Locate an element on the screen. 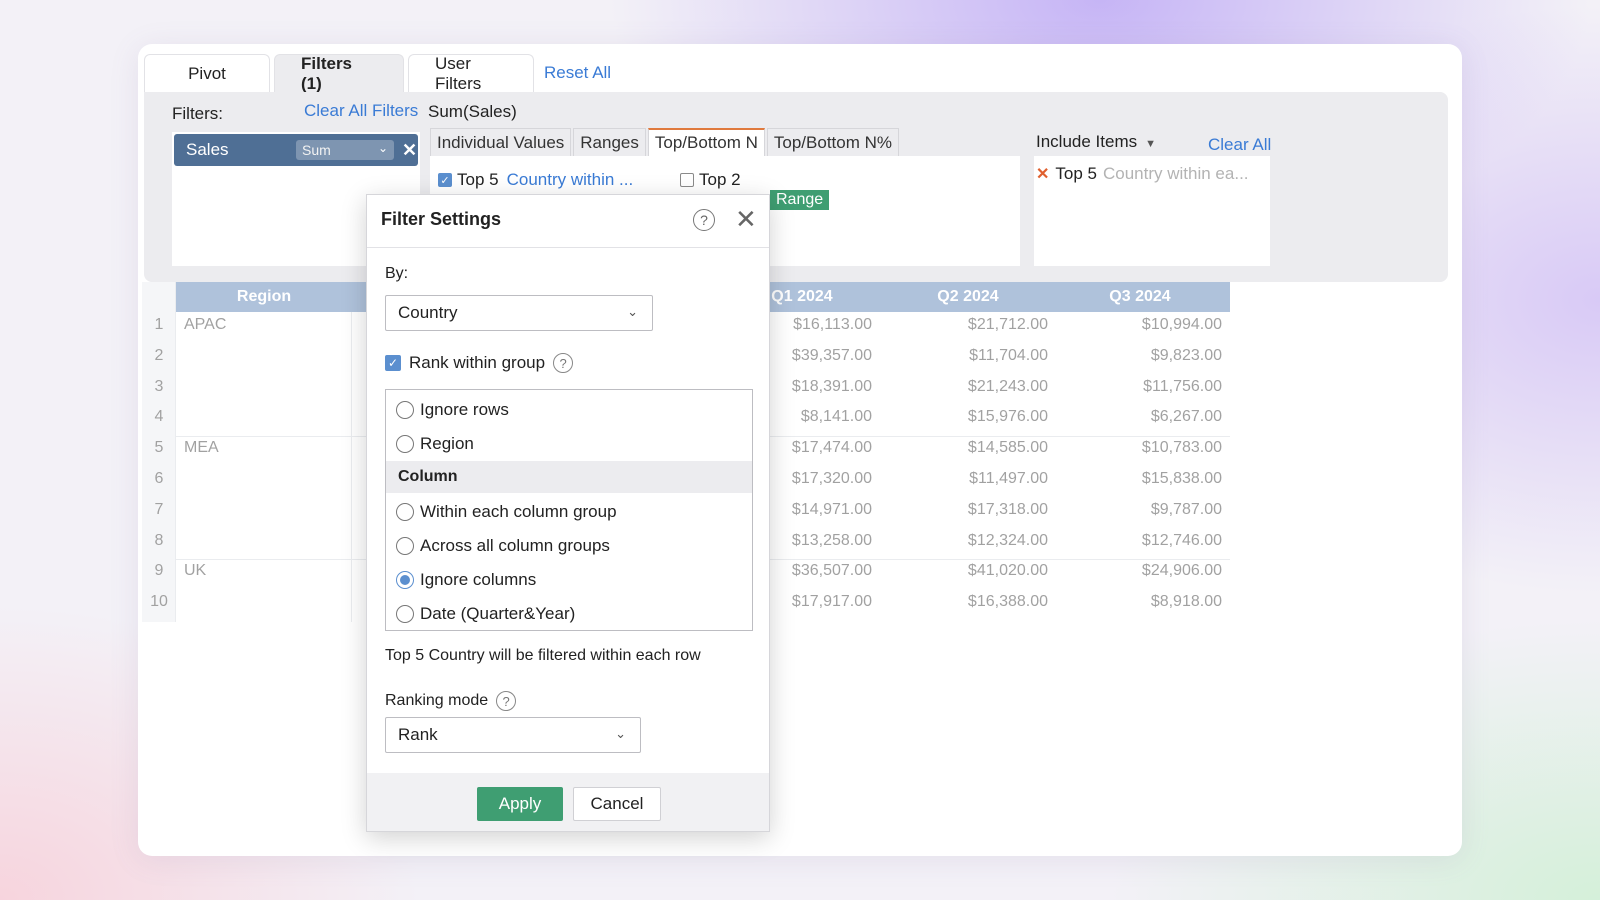  subtab-top-bottom-n-percent: Top/Bottom N% is located at coordinates (832, 142).